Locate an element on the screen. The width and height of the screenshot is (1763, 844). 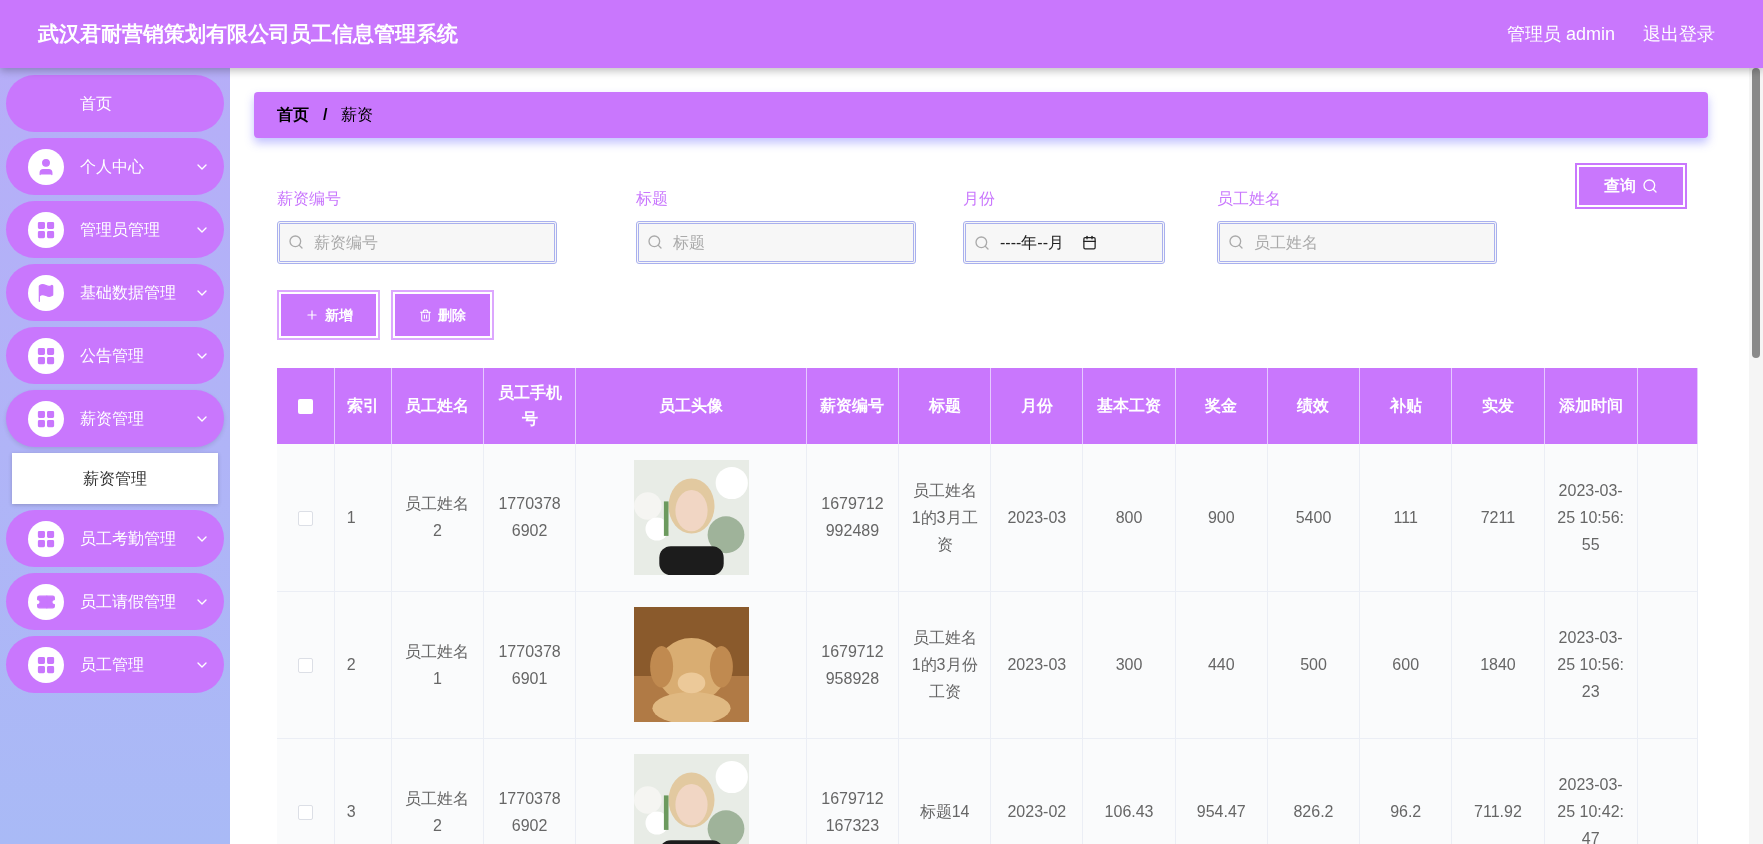
breadcrumb-link: 首页 is located at coordinates (293, 115).